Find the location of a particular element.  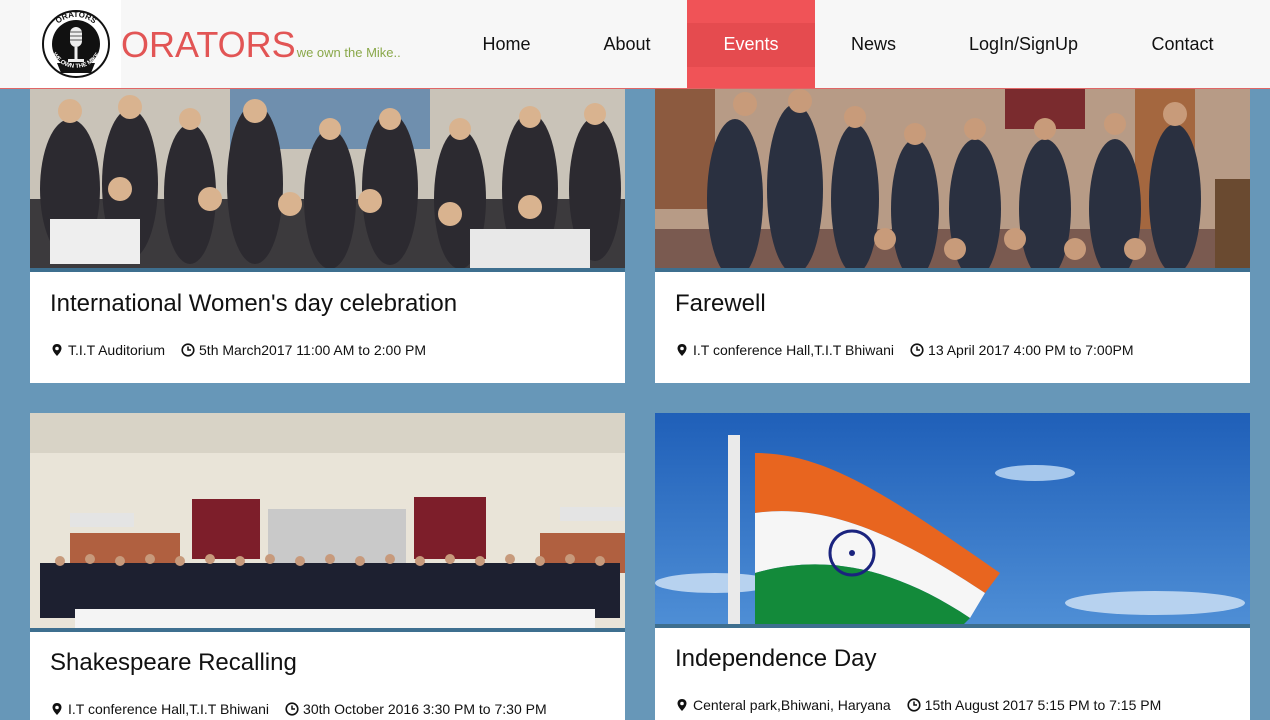

microphone-logo-icon: ORATORS WE OWN THE MIKE is located at coordinates (75, 44).